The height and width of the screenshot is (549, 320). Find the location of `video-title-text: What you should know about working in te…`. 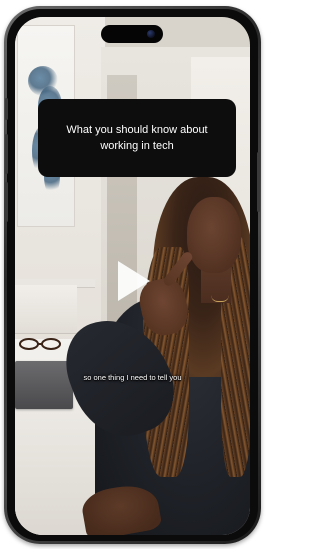

video-title-text: What you should know about working in te… is located at coordinates (137, 138).